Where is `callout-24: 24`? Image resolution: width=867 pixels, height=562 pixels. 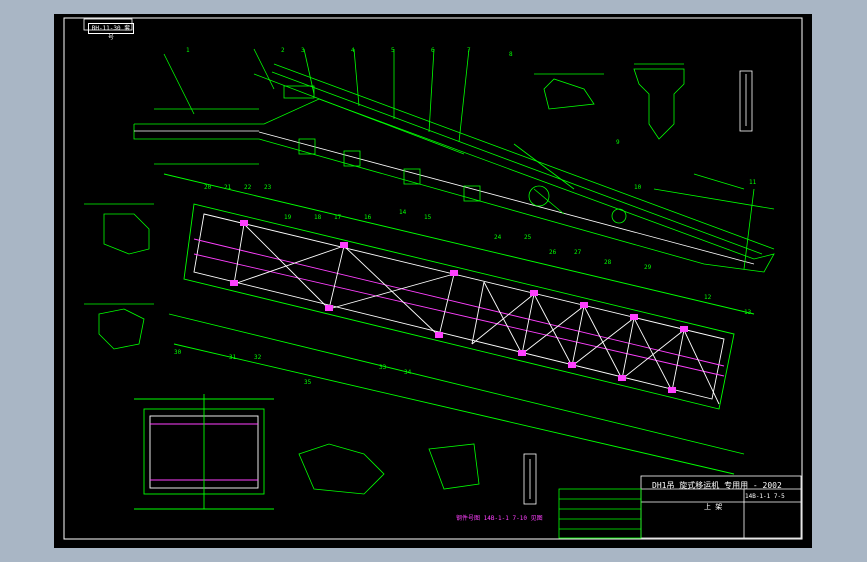
callout-24: 24 is located at coordinates (498, 237).